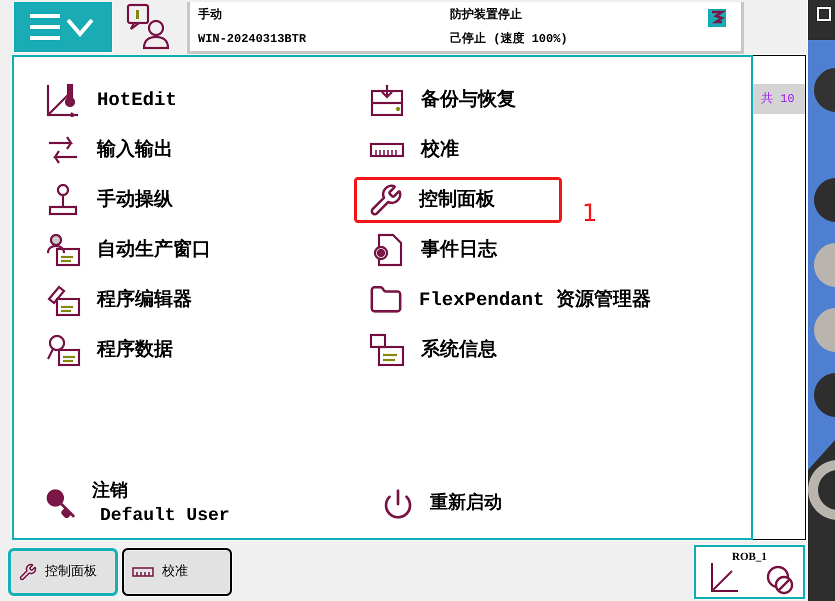  I want to click on menu-item: 自动生产窗口, so click(134, 250).